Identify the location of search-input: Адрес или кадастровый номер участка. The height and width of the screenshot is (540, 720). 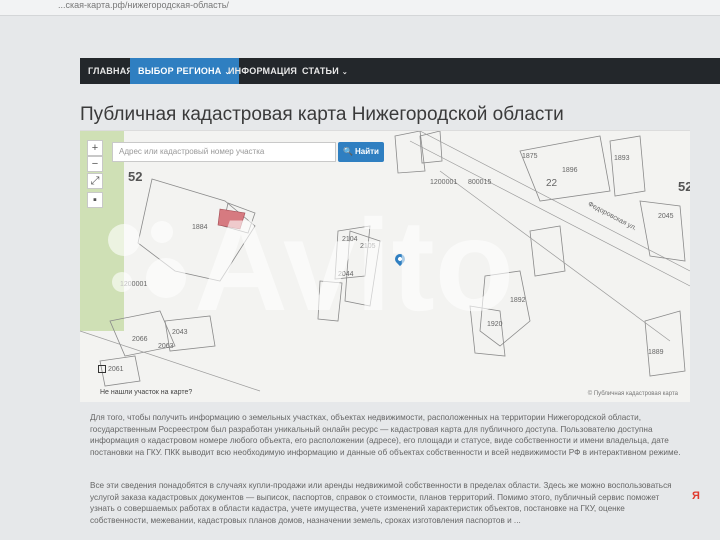
(224, 152).